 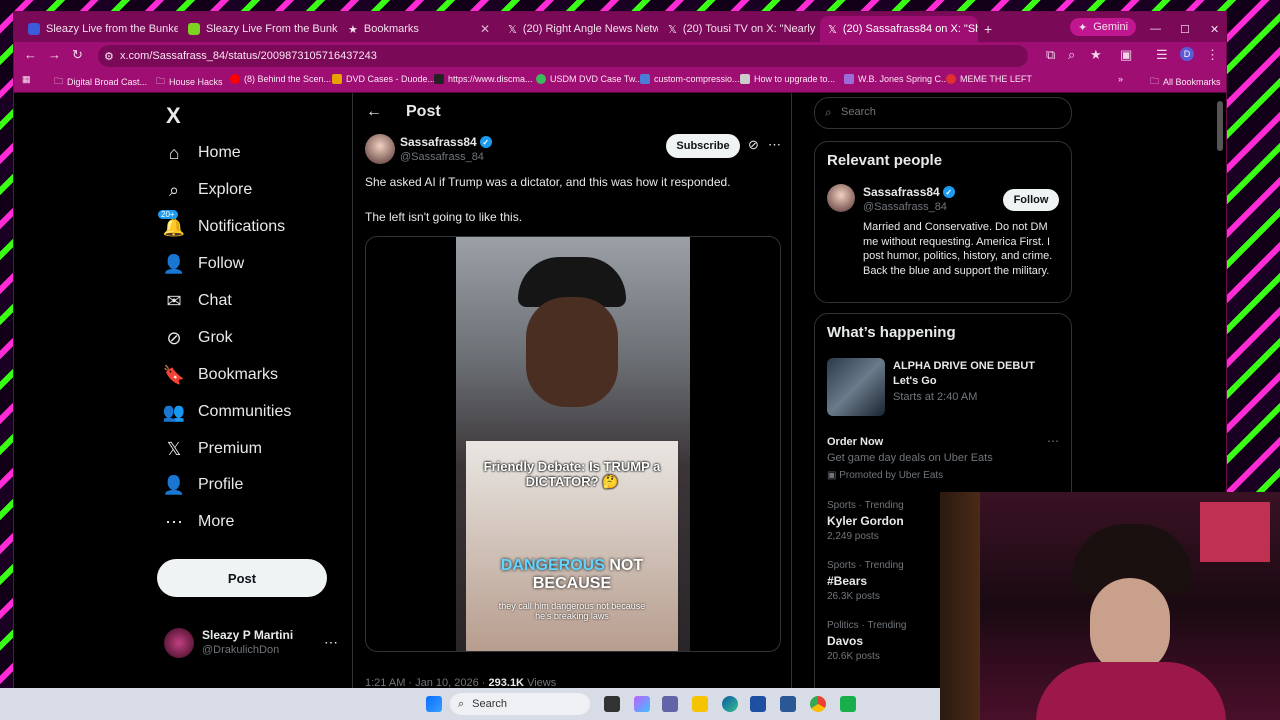 I want to click on tab-1: Sleazy Live from the Bunker 1/1✕, so click(x=99, y=29).